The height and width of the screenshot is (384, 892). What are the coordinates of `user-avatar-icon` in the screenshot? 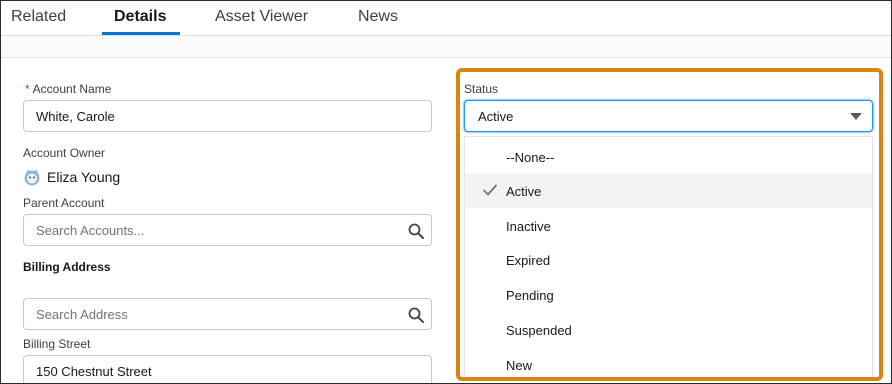 It's located at (32, 177).